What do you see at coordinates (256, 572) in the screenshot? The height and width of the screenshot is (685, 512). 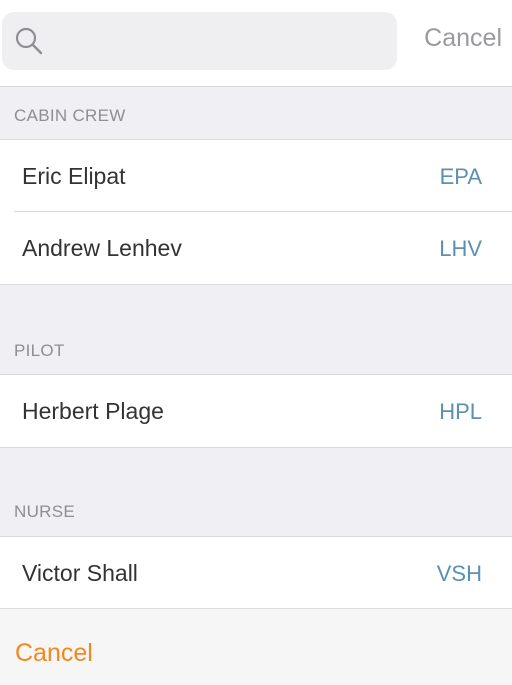 I see `list-item: Victor Shall VSH` at bounding box center [256, 572].